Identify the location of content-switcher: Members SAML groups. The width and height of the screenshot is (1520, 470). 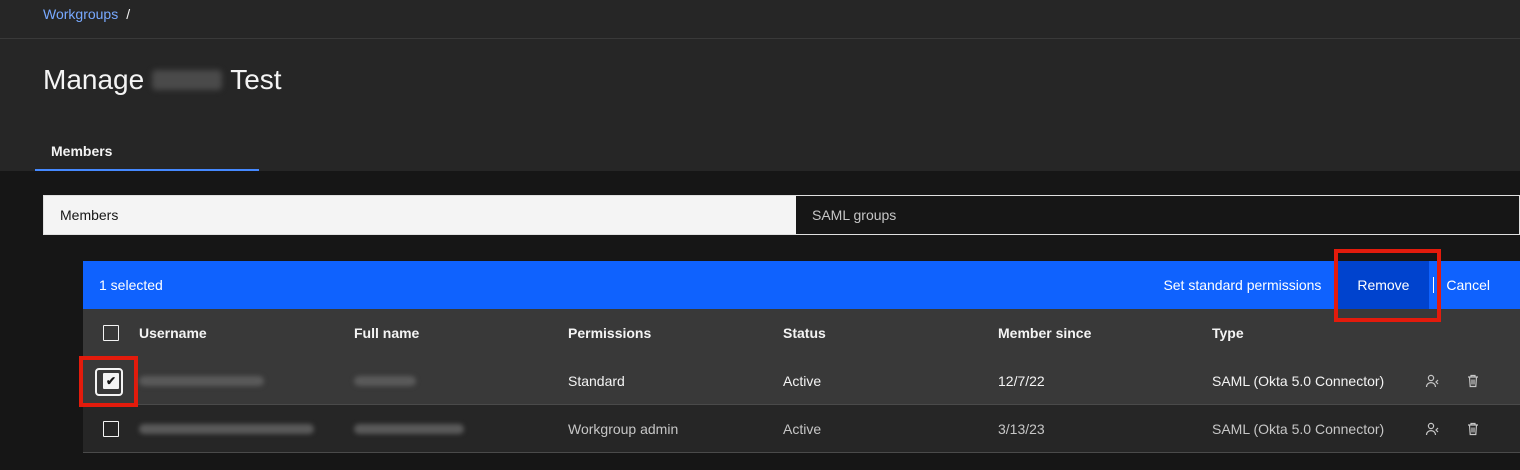
(781, 215).